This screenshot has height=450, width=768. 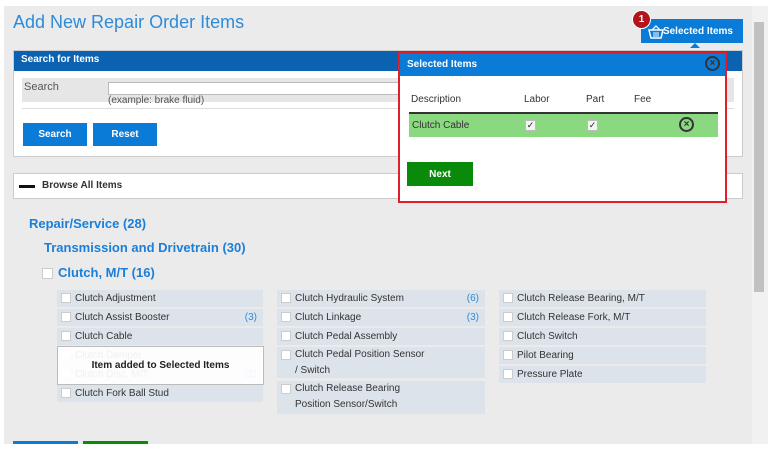 What do you see at coordinates (547, 336) in the screenshot?
I see `item-label: Clutch Switch` at bounding box center [547, 336].